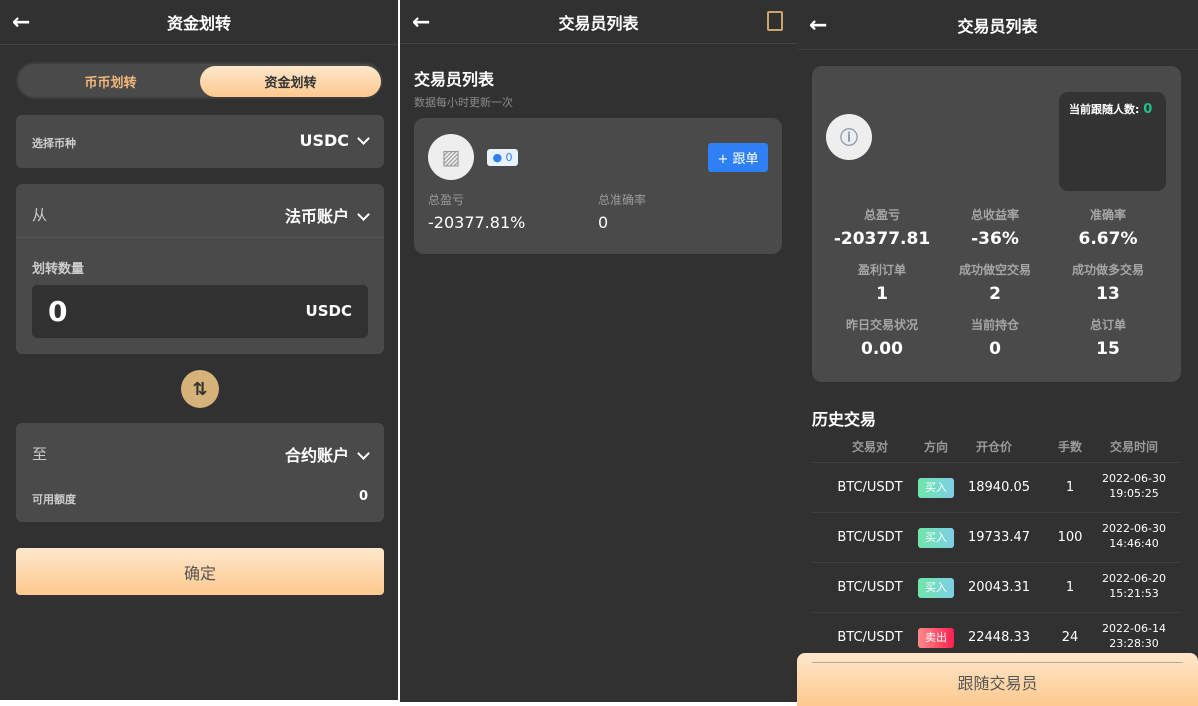 The width and height of the screenshot is (1198, 706). What do you see at coordinates (849, 137) in the screenshot?
I see `avatar-error-icon: ⓘ` at bounding box center [849, 137].